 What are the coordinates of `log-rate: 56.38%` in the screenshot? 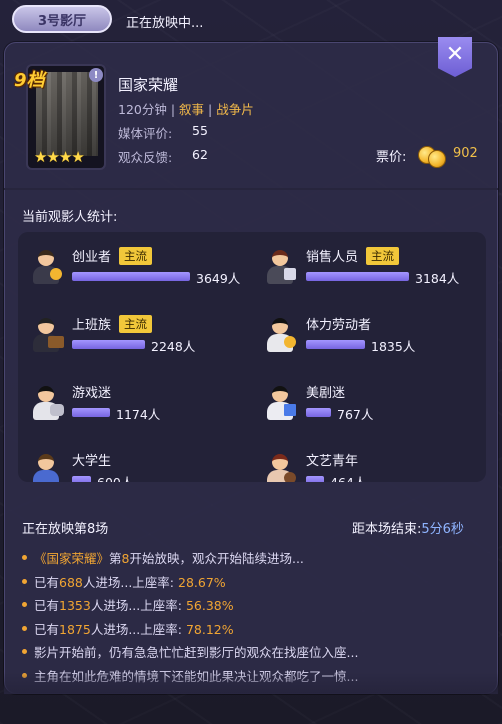 It's located at (209, 605).